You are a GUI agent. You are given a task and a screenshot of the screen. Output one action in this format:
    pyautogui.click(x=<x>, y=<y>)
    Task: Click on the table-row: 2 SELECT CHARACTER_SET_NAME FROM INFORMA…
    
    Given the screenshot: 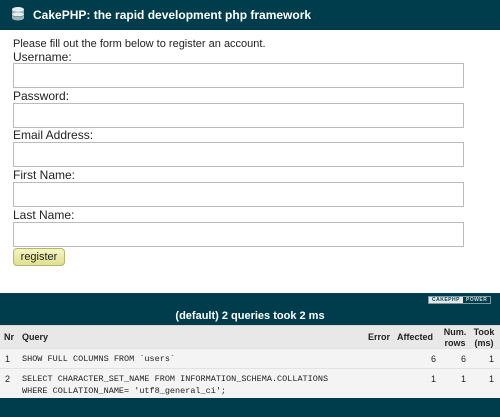 What is the action you would take?
    pyautogui.click(x=250, y=383)
    